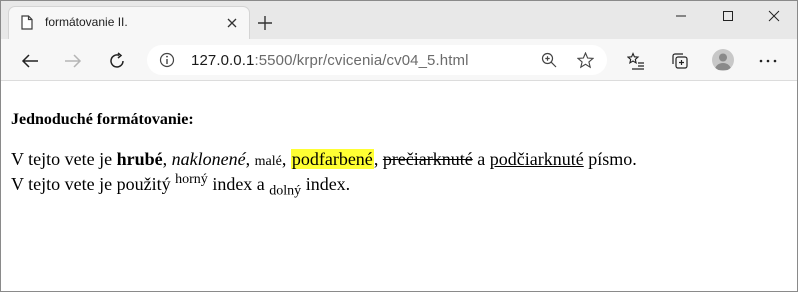 Image resolution: width=798 pixels, height=292 pixels. What do you see at coordinates (427, 159) in the screenshot?
I see `strikethrough-text: prečiarknuté` at bounding box center [427, 159].